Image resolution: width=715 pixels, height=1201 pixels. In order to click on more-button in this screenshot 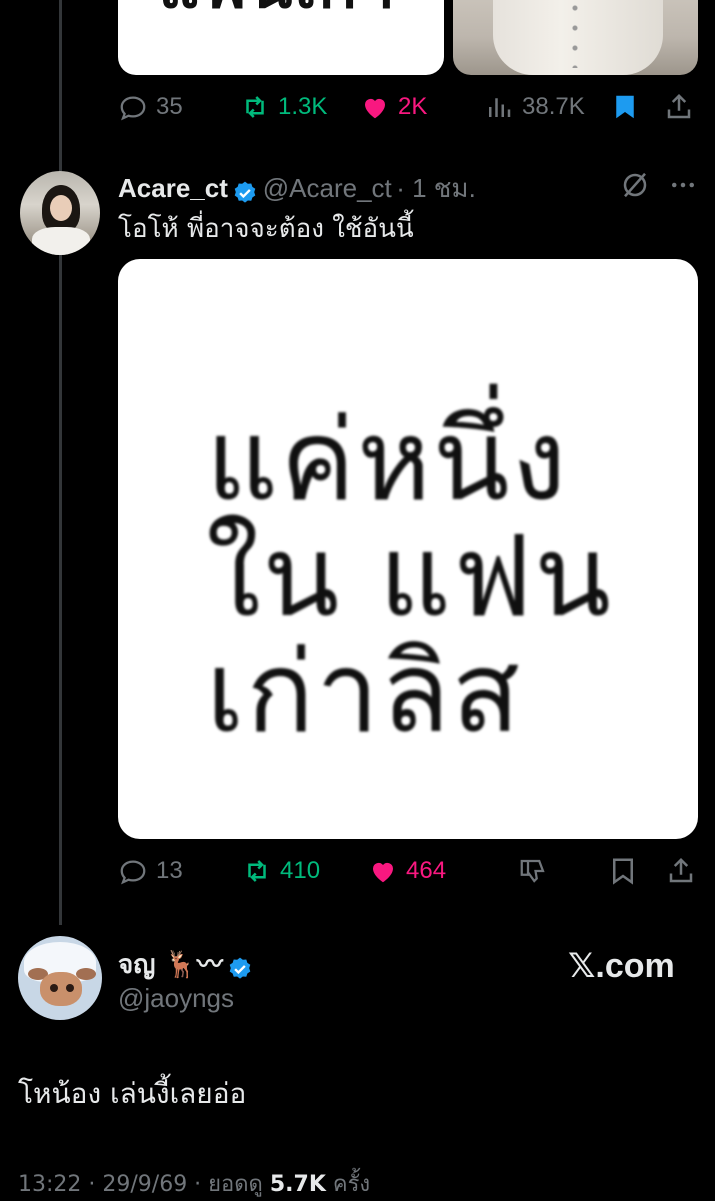, I will do `click(683, 185)`.